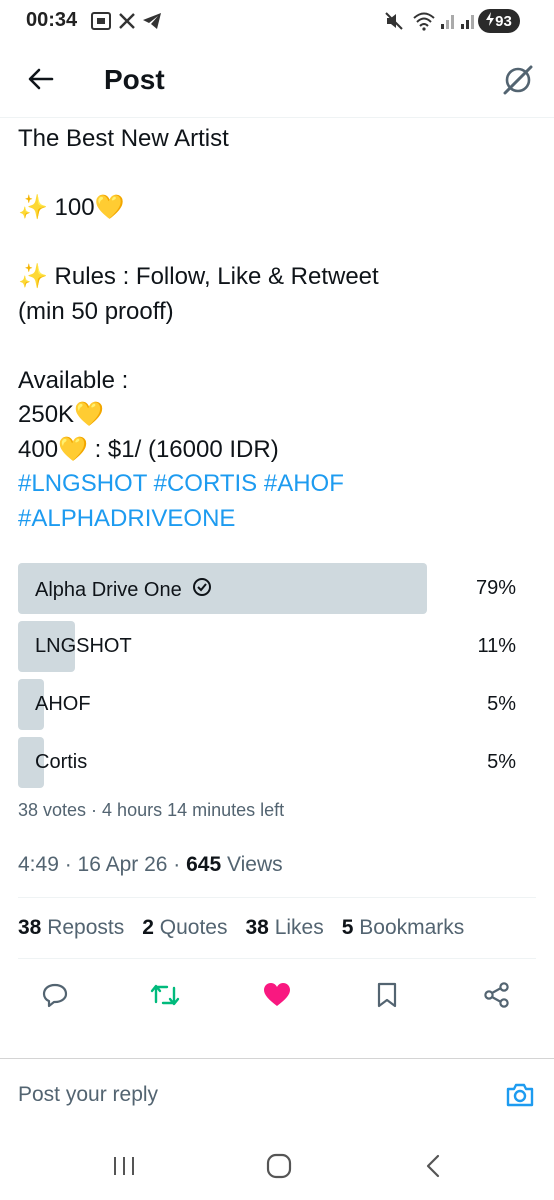 This screenshot has width=554, height=1200. I want to click on recent-apps-button, so click(124, 1168).